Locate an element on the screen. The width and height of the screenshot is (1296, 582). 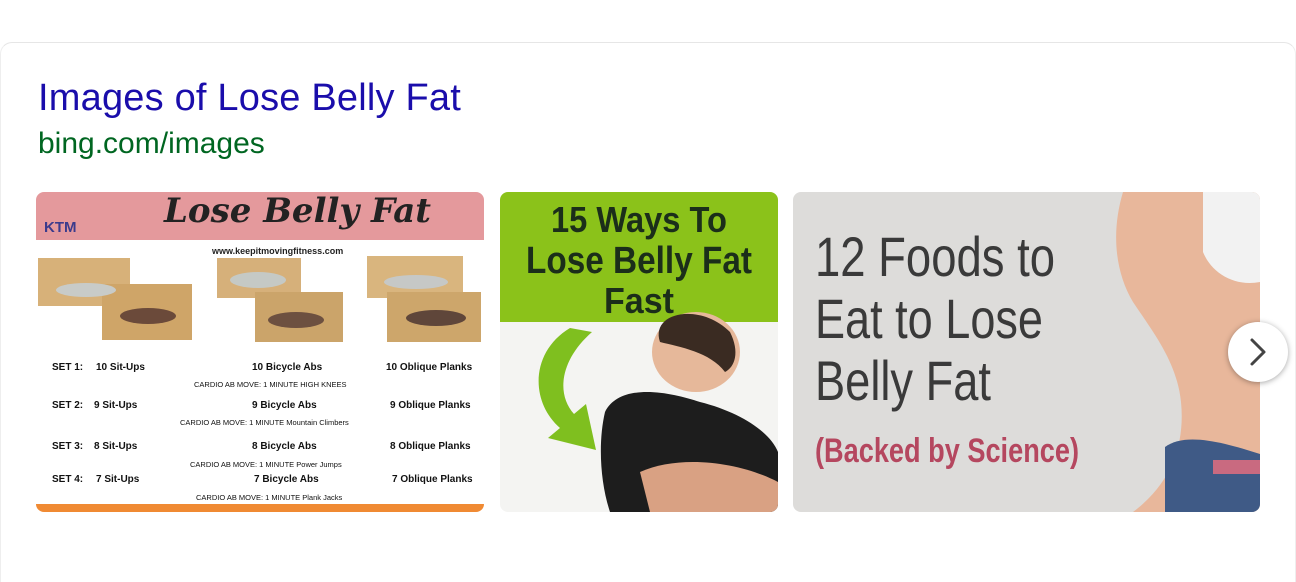
result-source-url: bing.com/images is located at coordinates (151, 143).